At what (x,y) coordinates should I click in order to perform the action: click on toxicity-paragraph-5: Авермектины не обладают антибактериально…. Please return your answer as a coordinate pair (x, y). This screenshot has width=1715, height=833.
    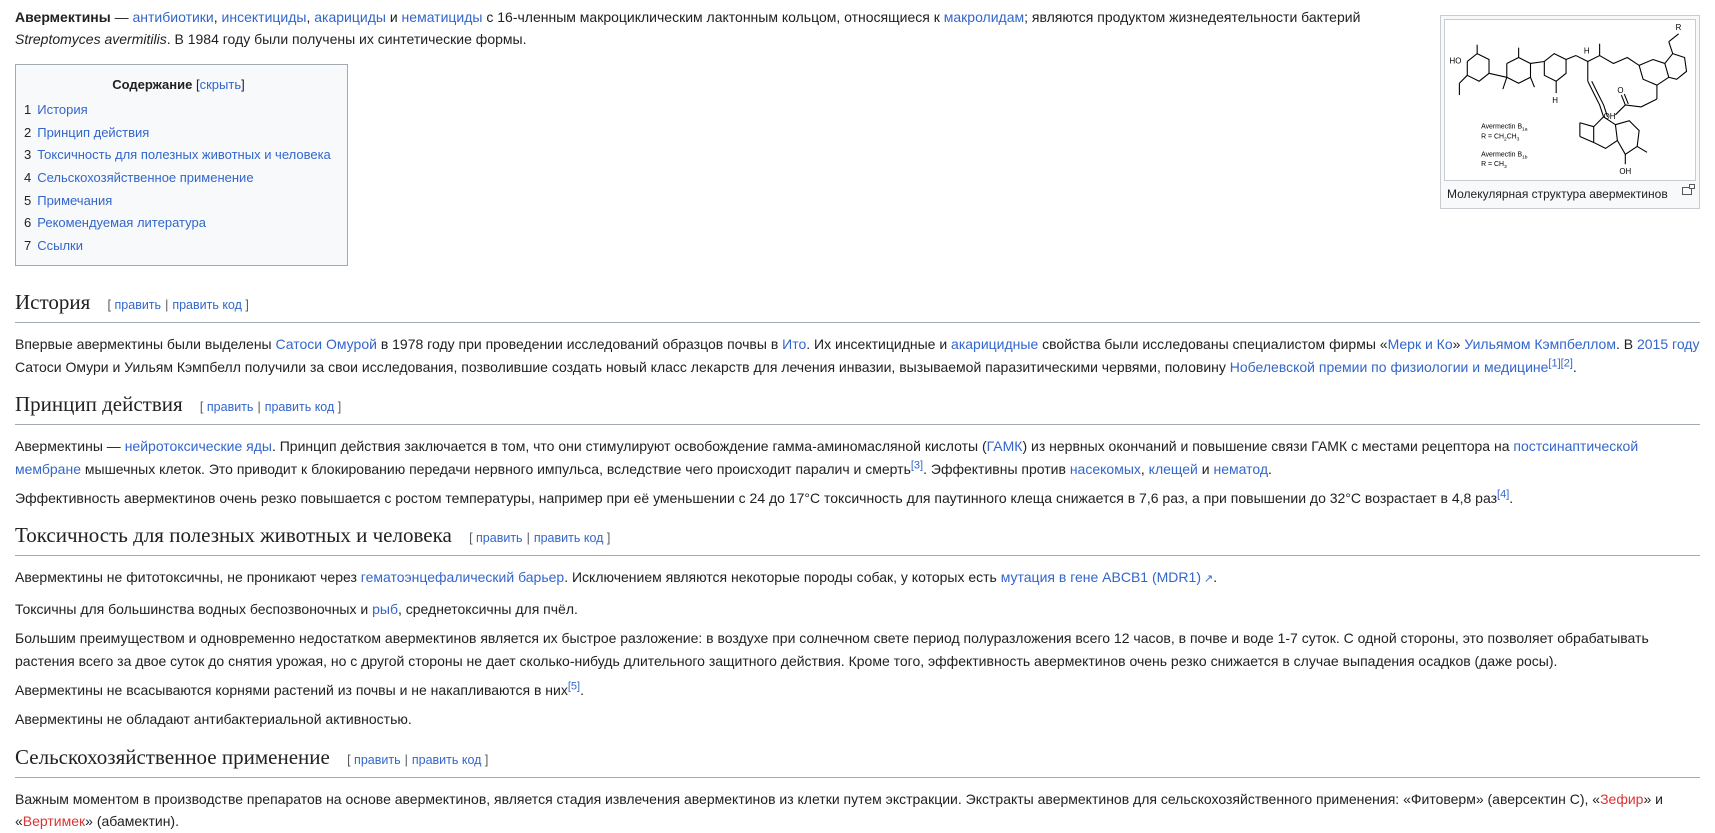
    Looking at the image, I should click on (213, 719).